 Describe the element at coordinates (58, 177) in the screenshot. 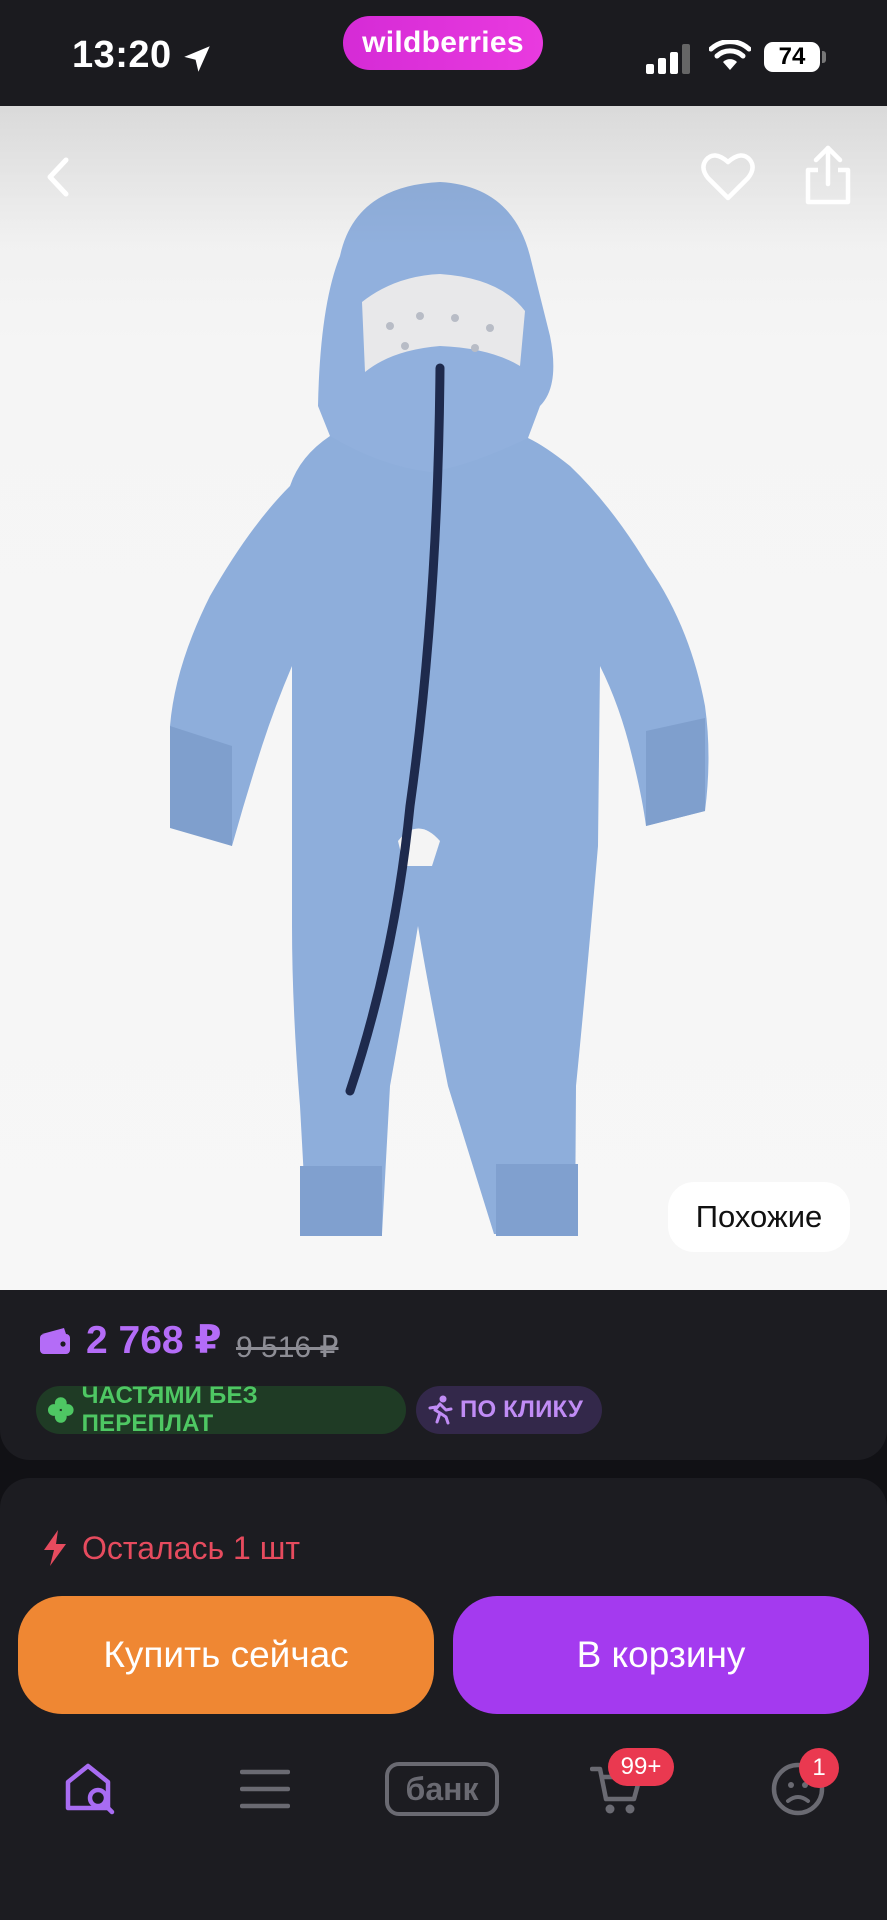

I see `back-icon` at that location.